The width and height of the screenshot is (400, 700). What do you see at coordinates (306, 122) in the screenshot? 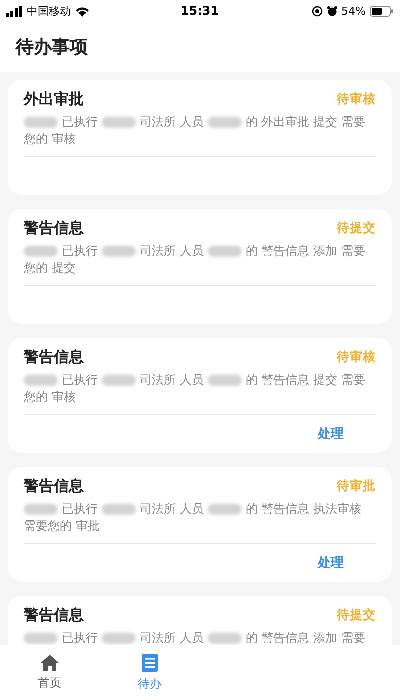
I see `description-text: 的 外出审批 提交 需要` at bounding box center [306, 122].